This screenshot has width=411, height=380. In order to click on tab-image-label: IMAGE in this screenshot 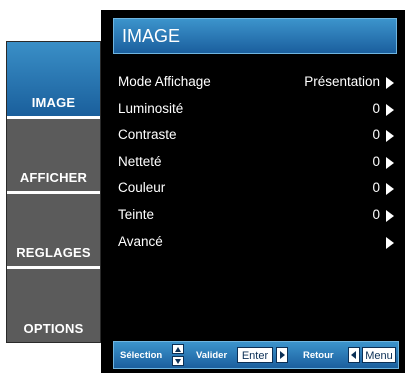, I will do `click(53, 102)`.